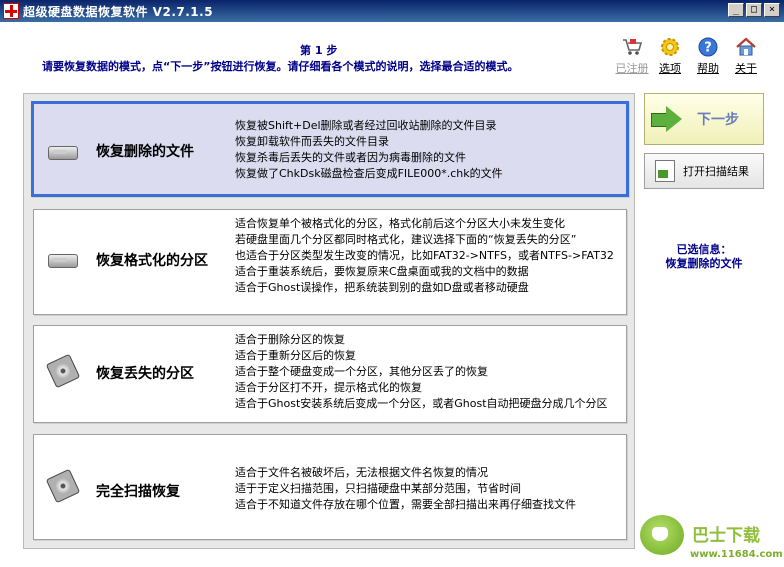 Image resolution: width=784 pixels, height=567 pixels. What do you see at coordinates (746, 47) in the screenshot?
I see `home-icon` at bounding box center [746, 47].